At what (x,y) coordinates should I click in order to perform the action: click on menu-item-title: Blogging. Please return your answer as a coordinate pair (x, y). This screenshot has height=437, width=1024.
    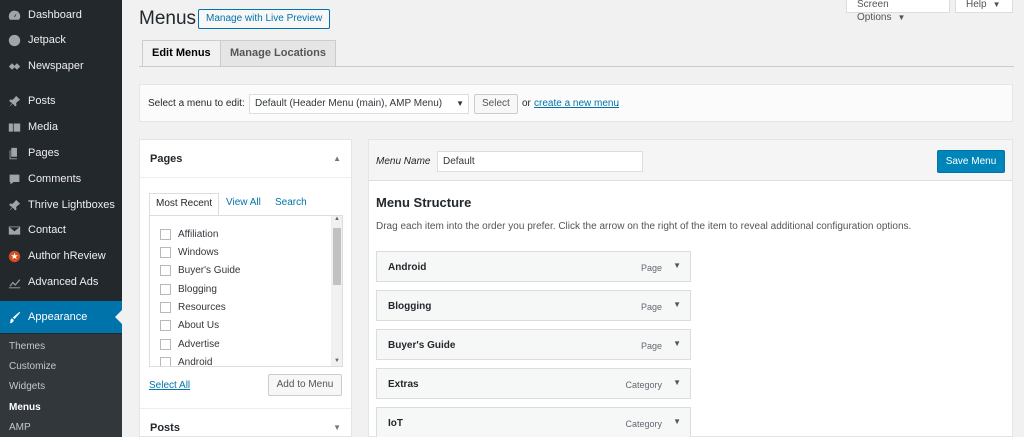
    Looking at the image, I should click on (410, 306).